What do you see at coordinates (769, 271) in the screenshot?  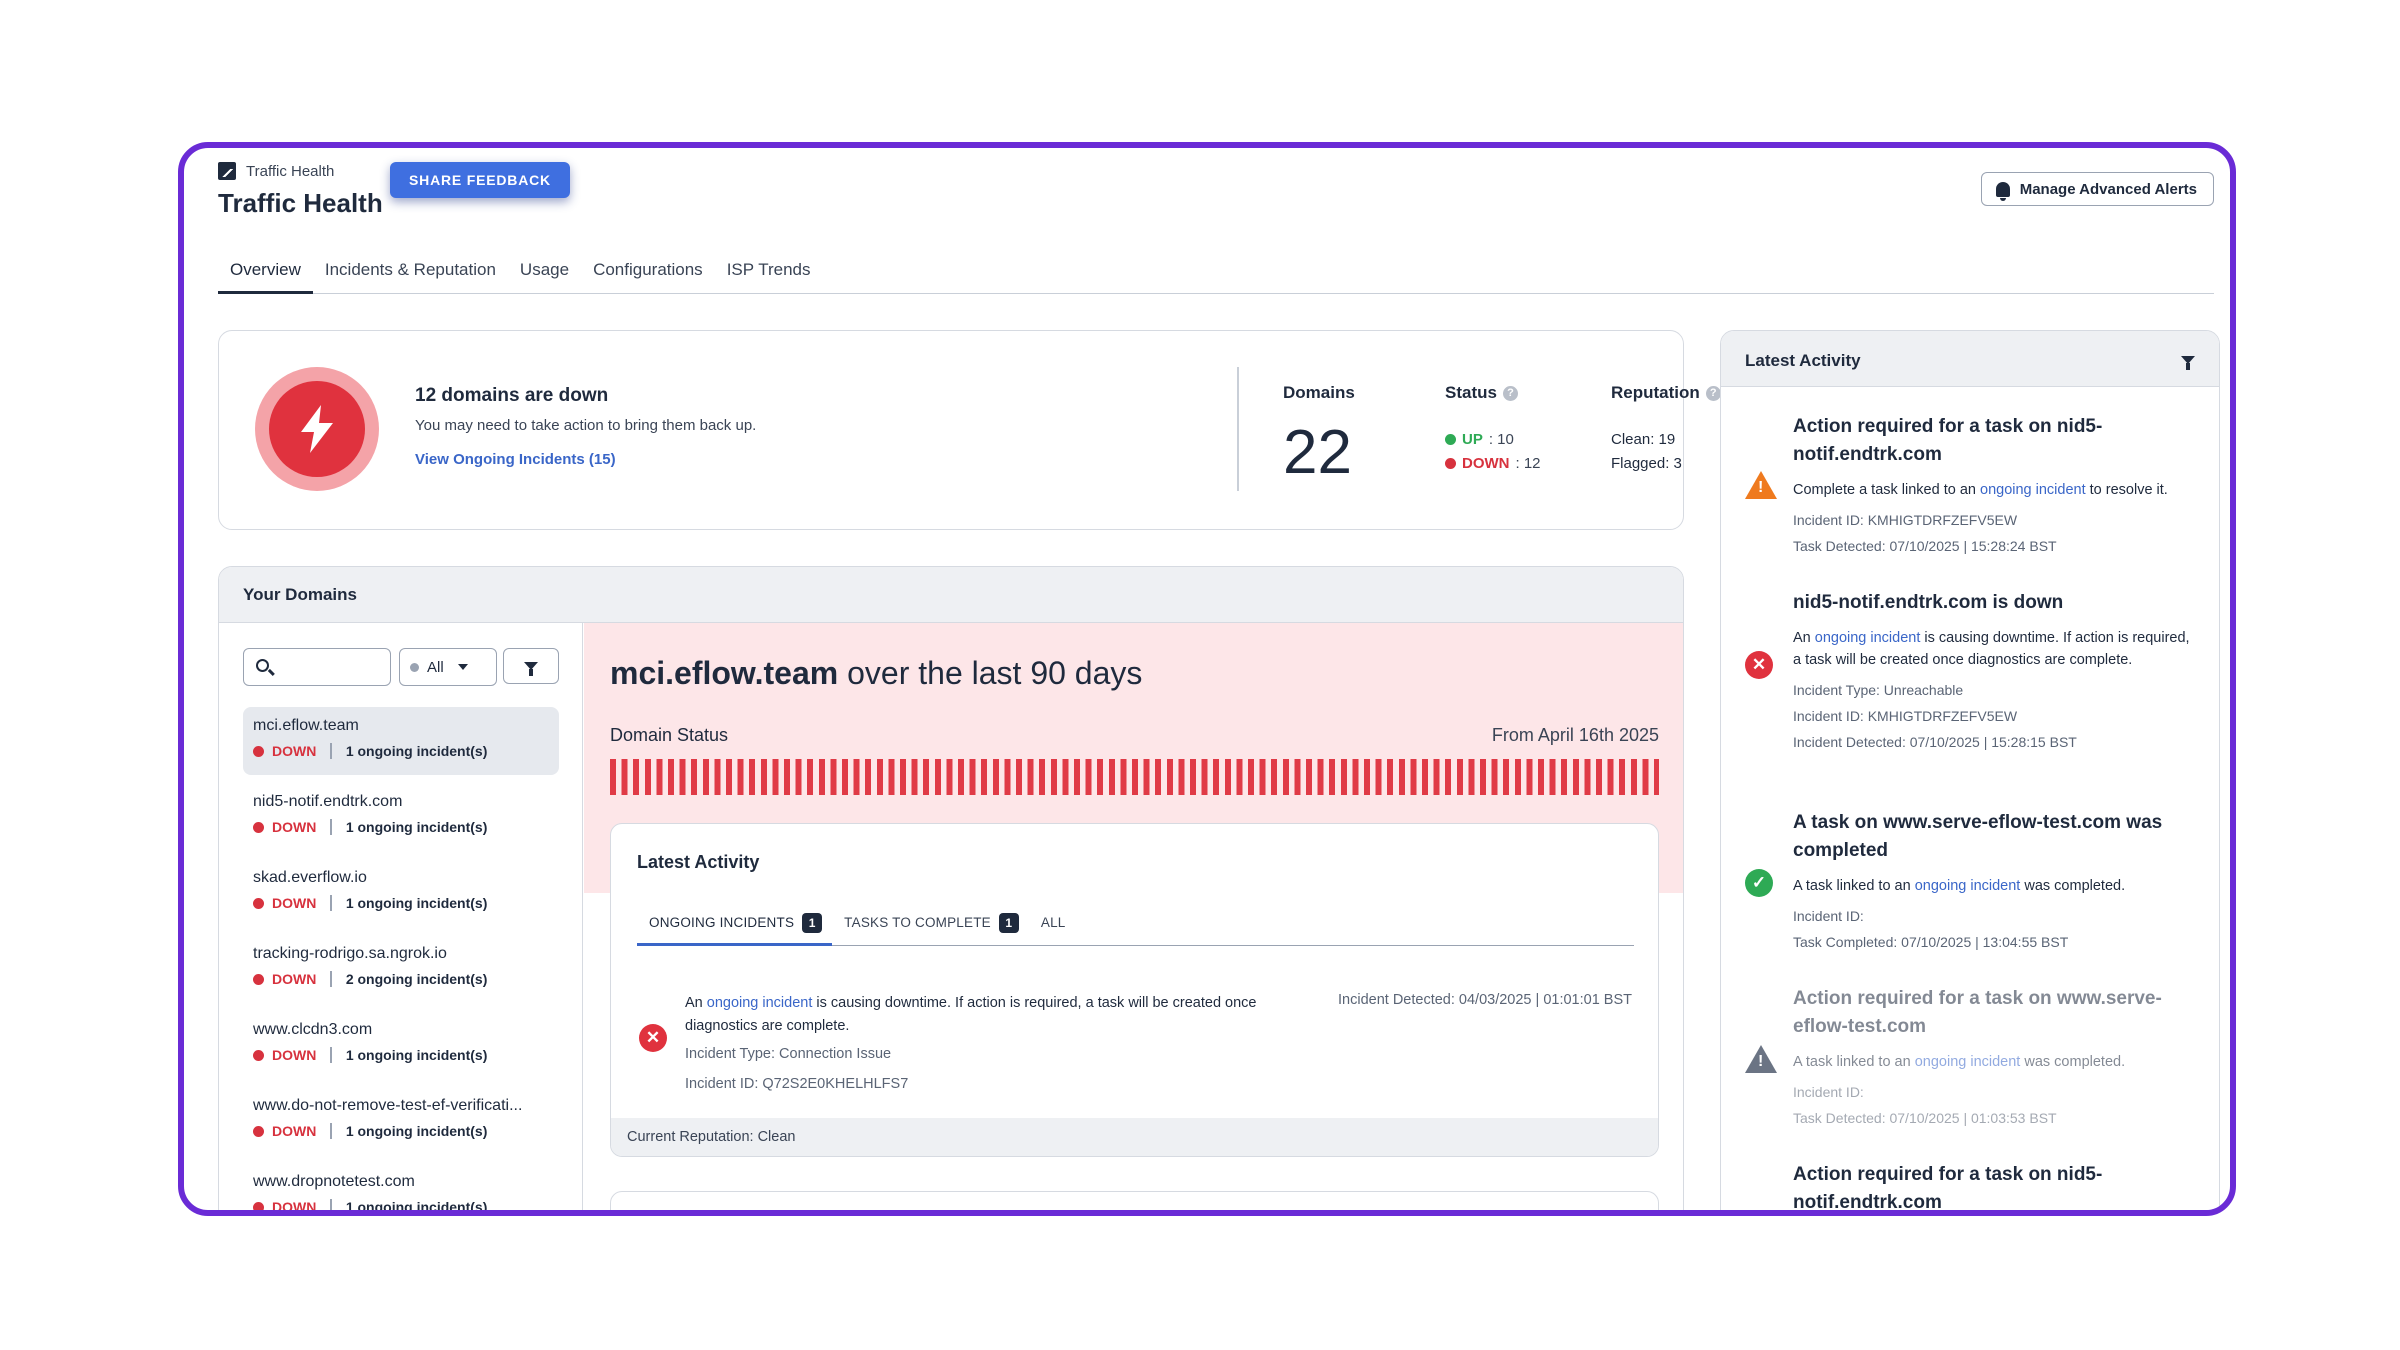 I see `tab-isp-trends: ISP Trends` at bounding box center [769, 271].